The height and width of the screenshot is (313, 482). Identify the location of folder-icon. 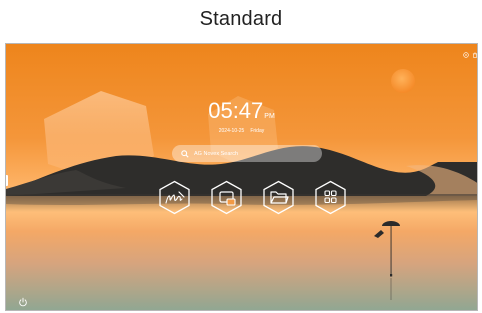
(279, 197).